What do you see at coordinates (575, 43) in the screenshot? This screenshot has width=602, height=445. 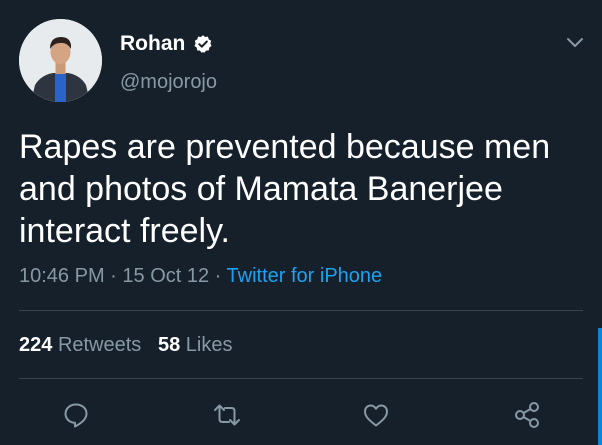 I see `chevron-down-icon` at bounding box center [575, 43].